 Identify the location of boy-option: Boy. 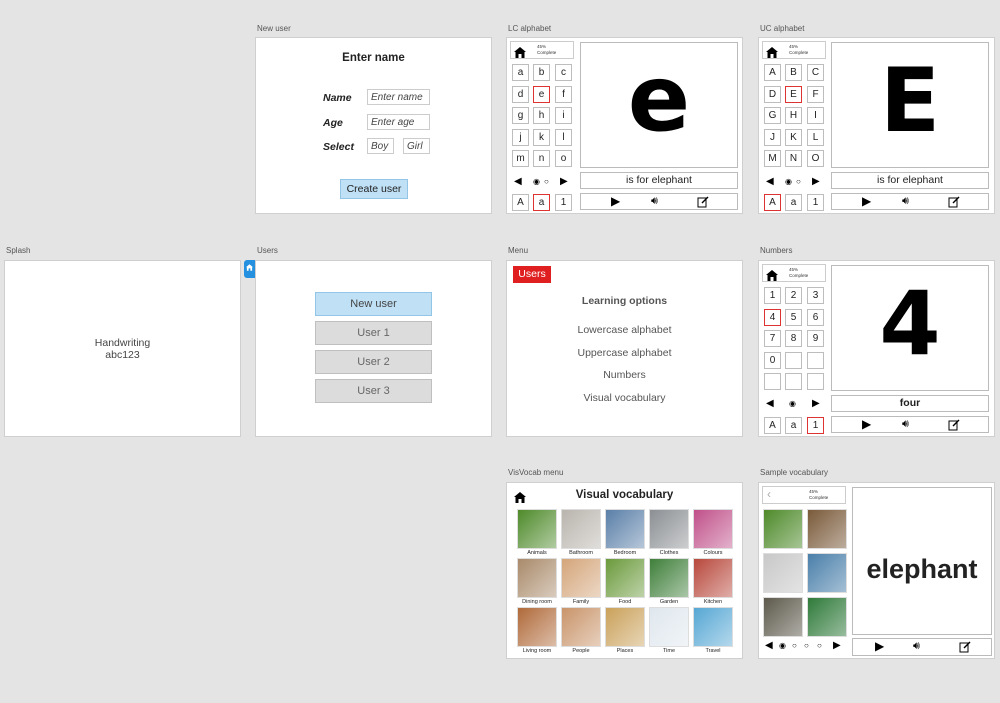
(380, 146).